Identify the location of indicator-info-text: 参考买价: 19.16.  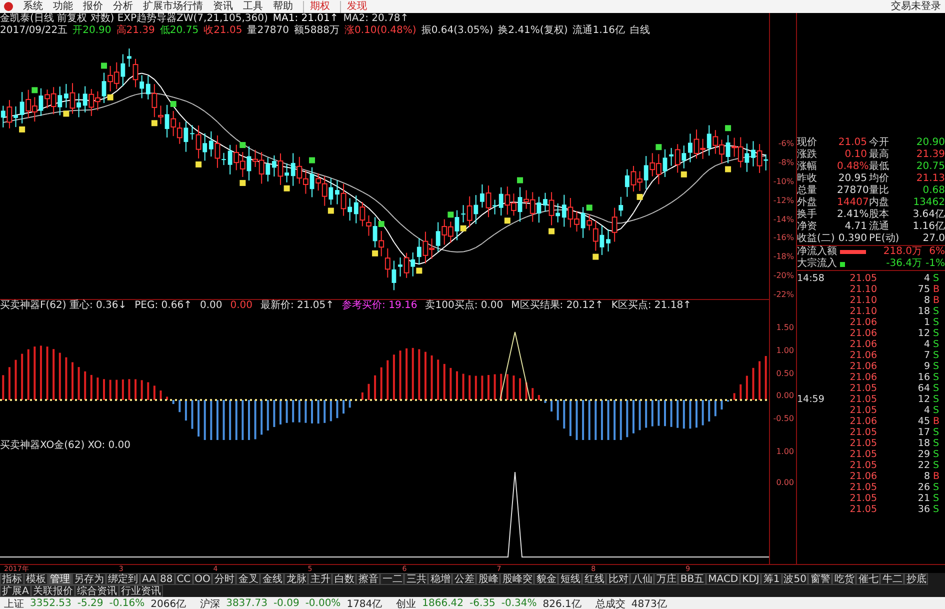
(380, 306).